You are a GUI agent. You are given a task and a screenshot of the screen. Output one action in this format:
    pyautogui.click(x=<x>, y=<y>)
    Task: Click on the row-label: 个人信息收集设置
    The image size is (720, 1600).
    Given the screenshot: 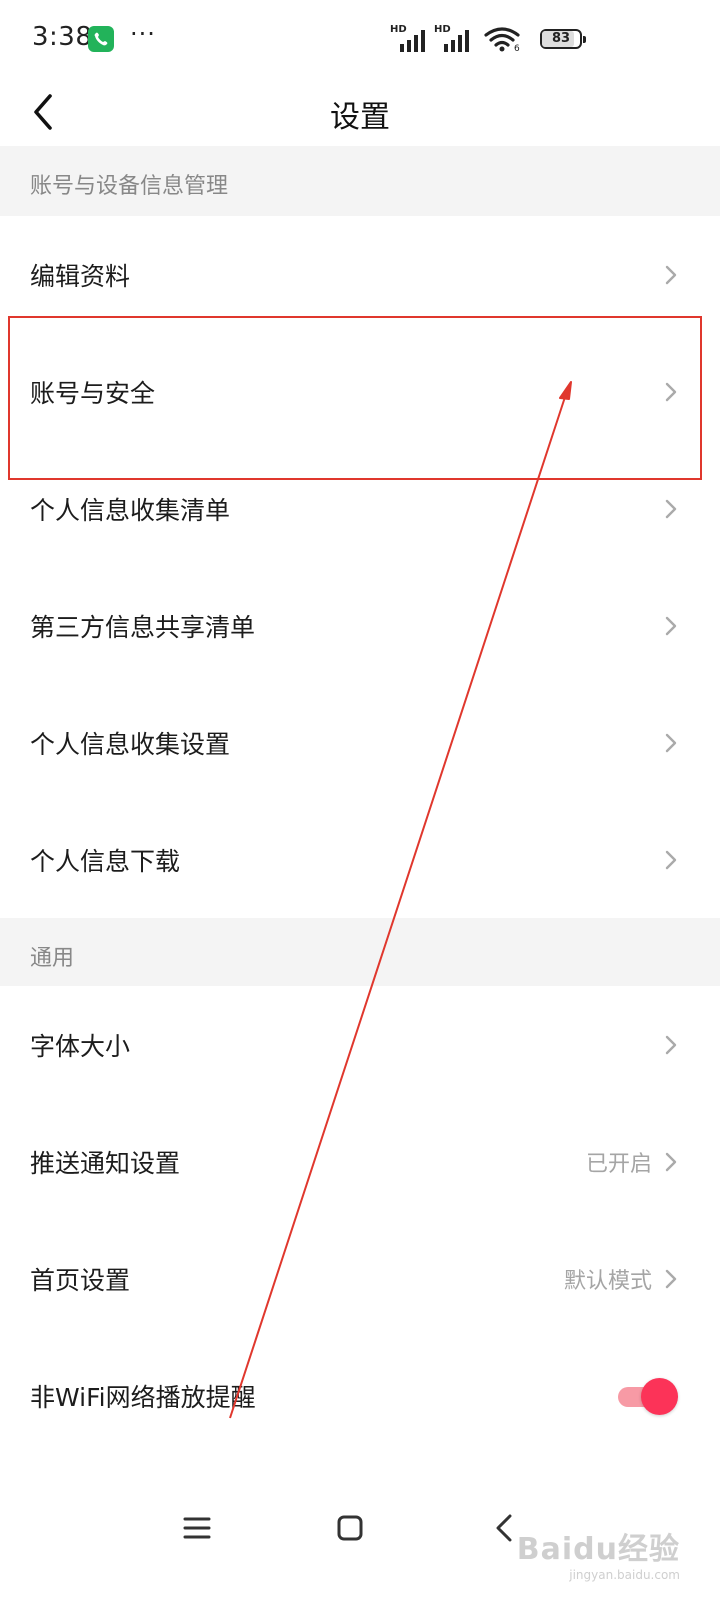 What is the action you would take?
    pyautogui.click(x=130, y=744)
    